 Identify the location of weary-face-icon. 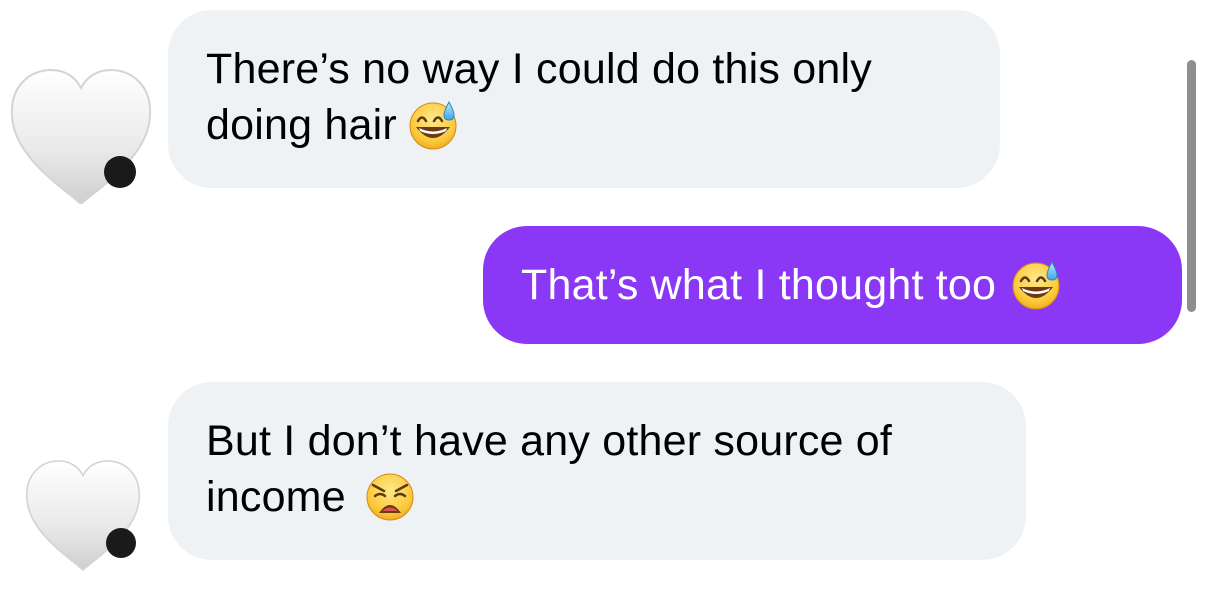
(390, 497).